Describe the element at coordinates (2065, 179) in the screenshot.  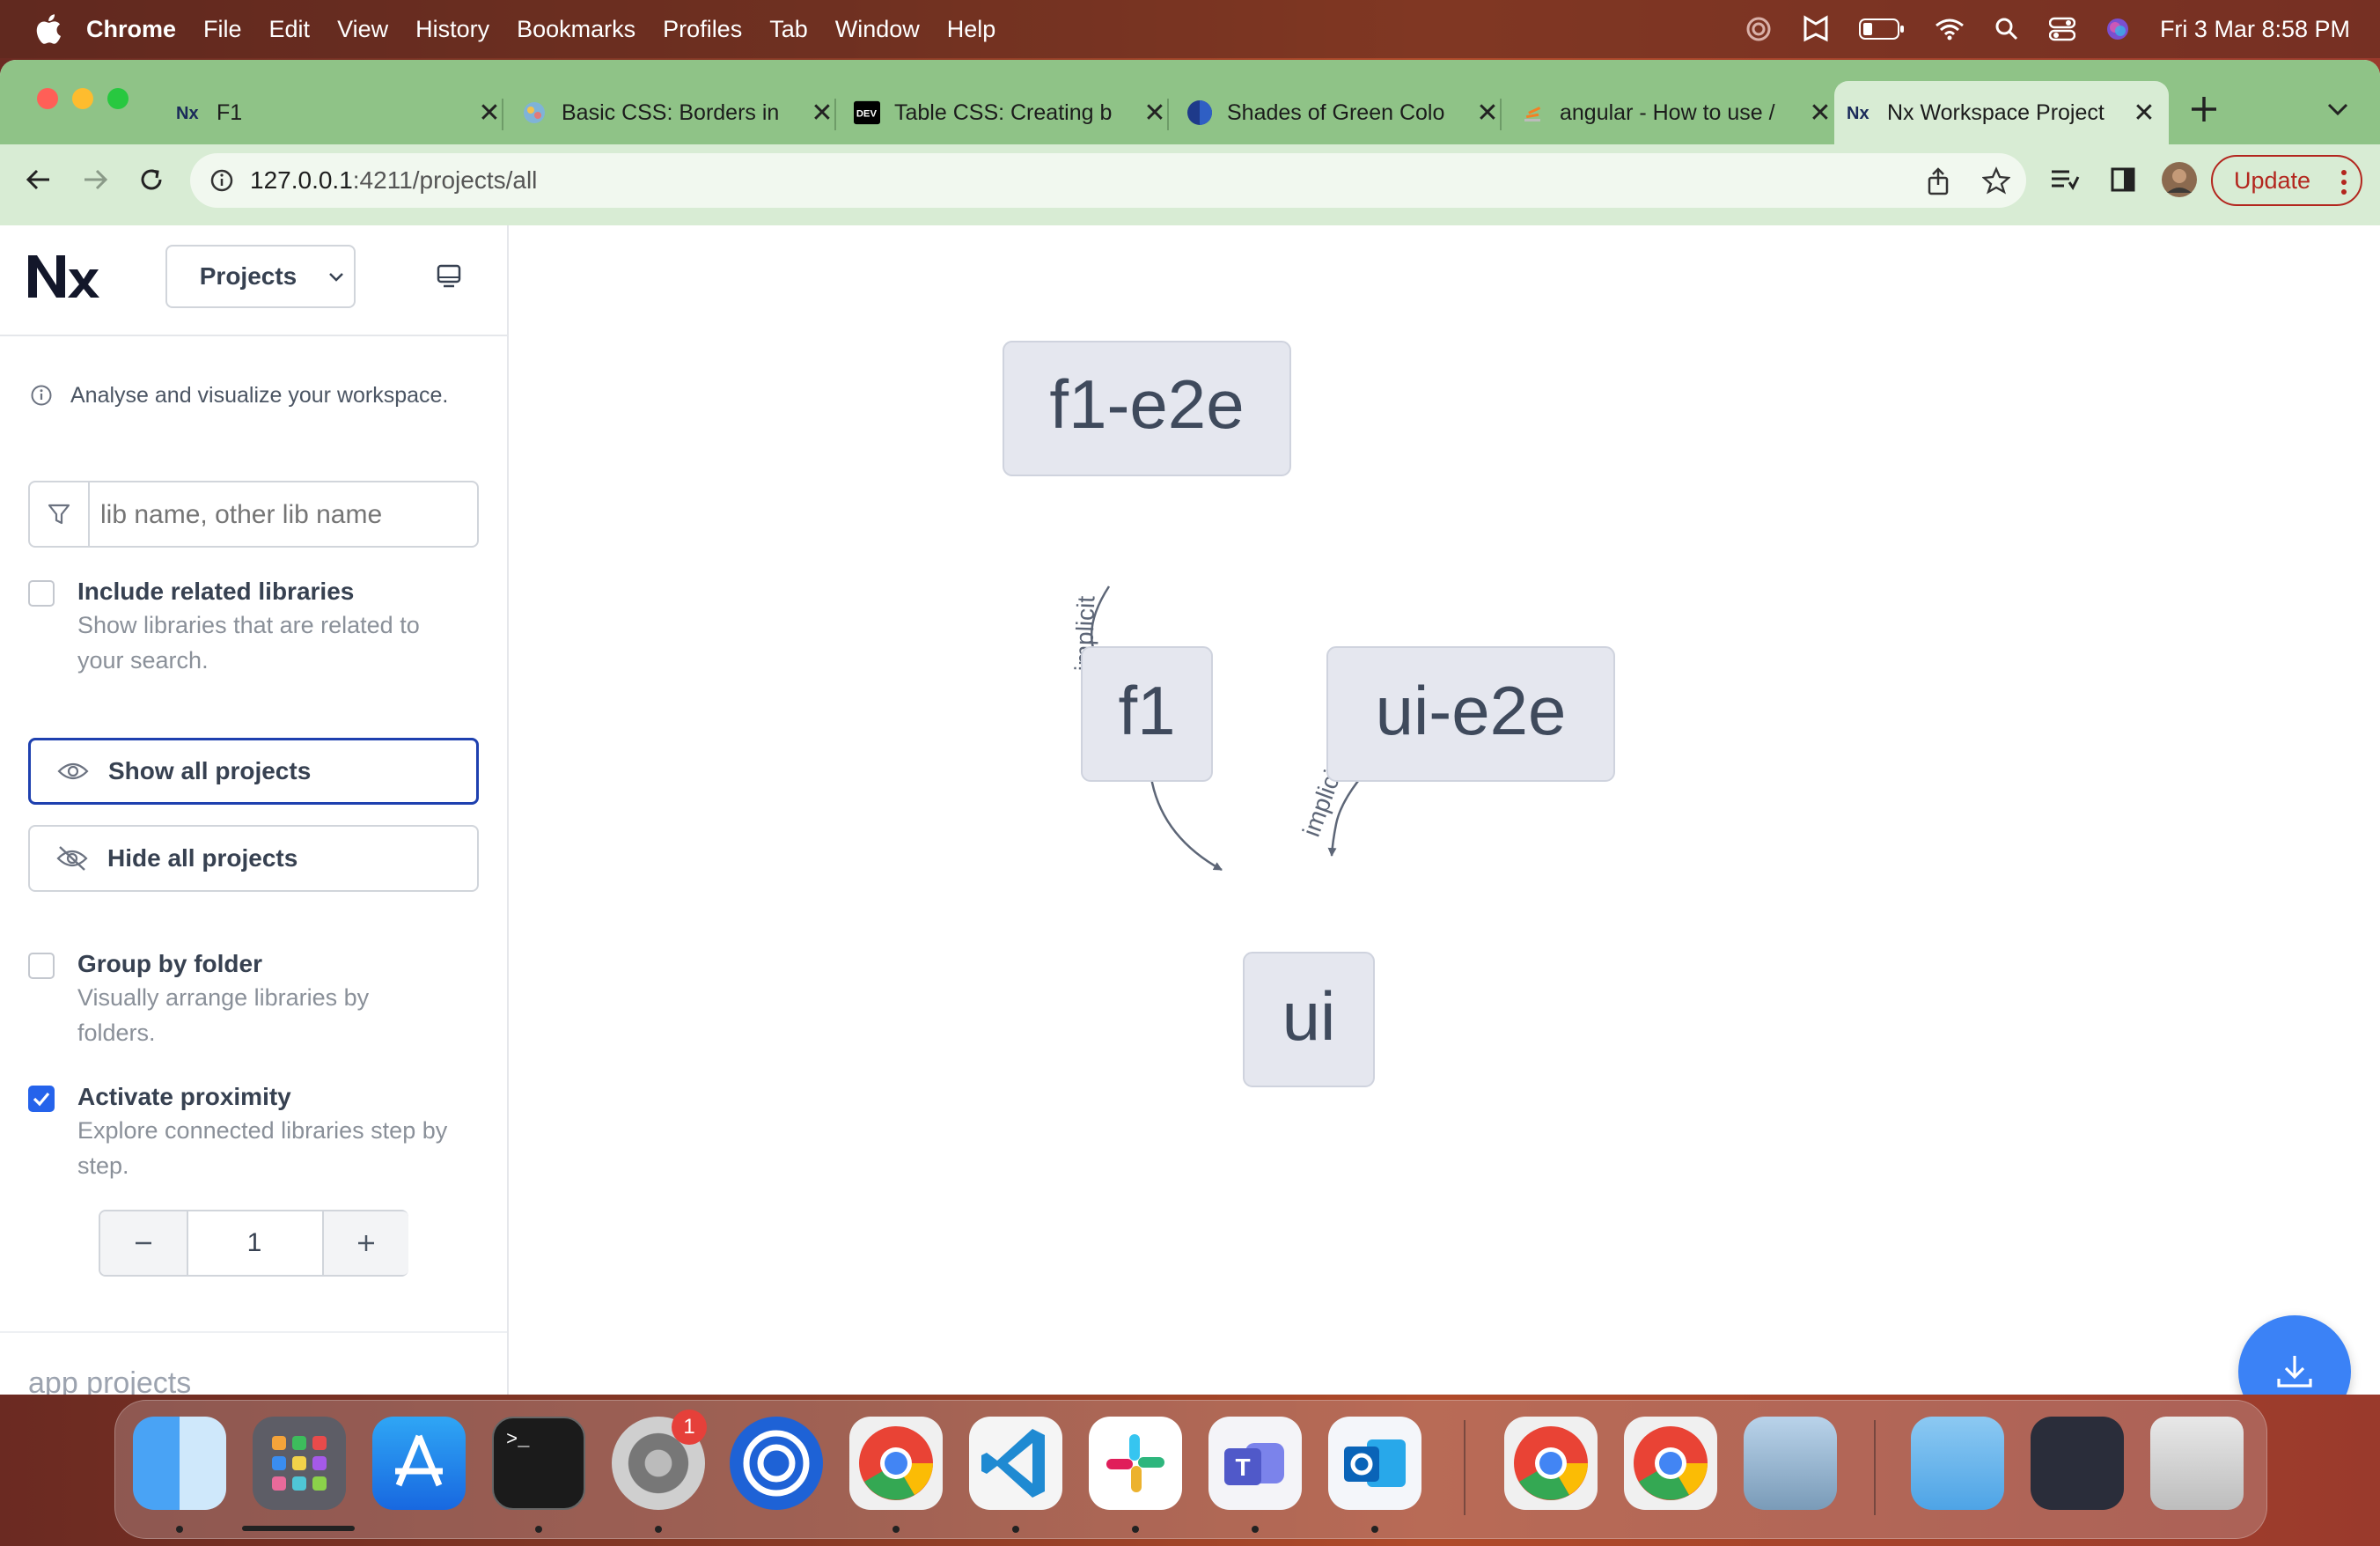
I see `reading-list-button` at that location.